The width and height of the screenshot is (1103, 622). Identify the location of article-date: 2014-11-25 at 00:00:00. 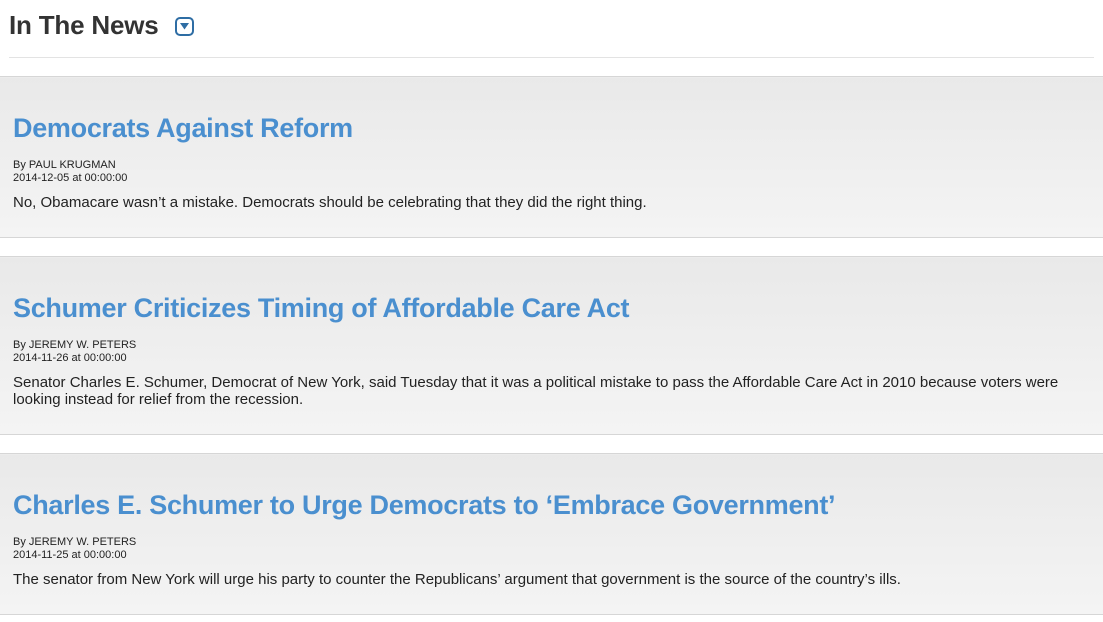
(70, 555).